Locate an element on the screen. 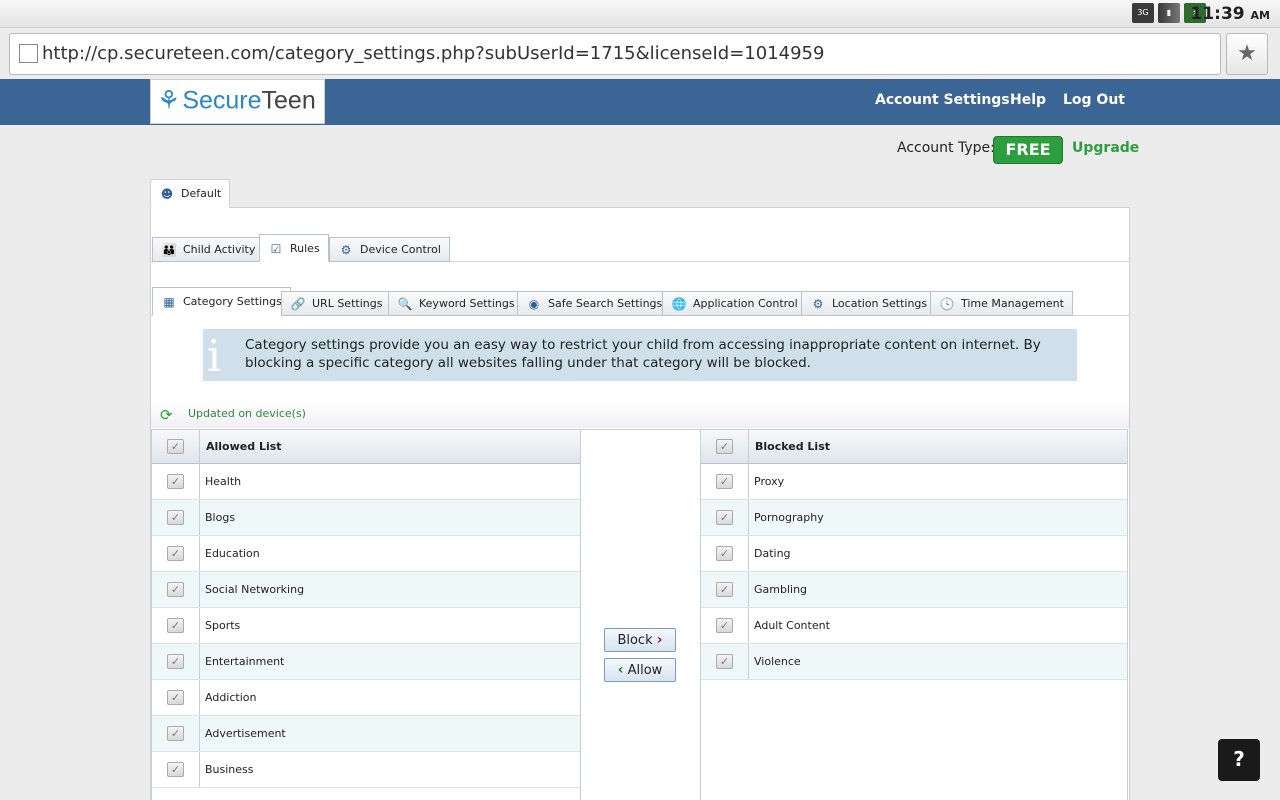 This screenshot has width=1280, height=800. block-button-label: Block is located at coordinates (635, 640).